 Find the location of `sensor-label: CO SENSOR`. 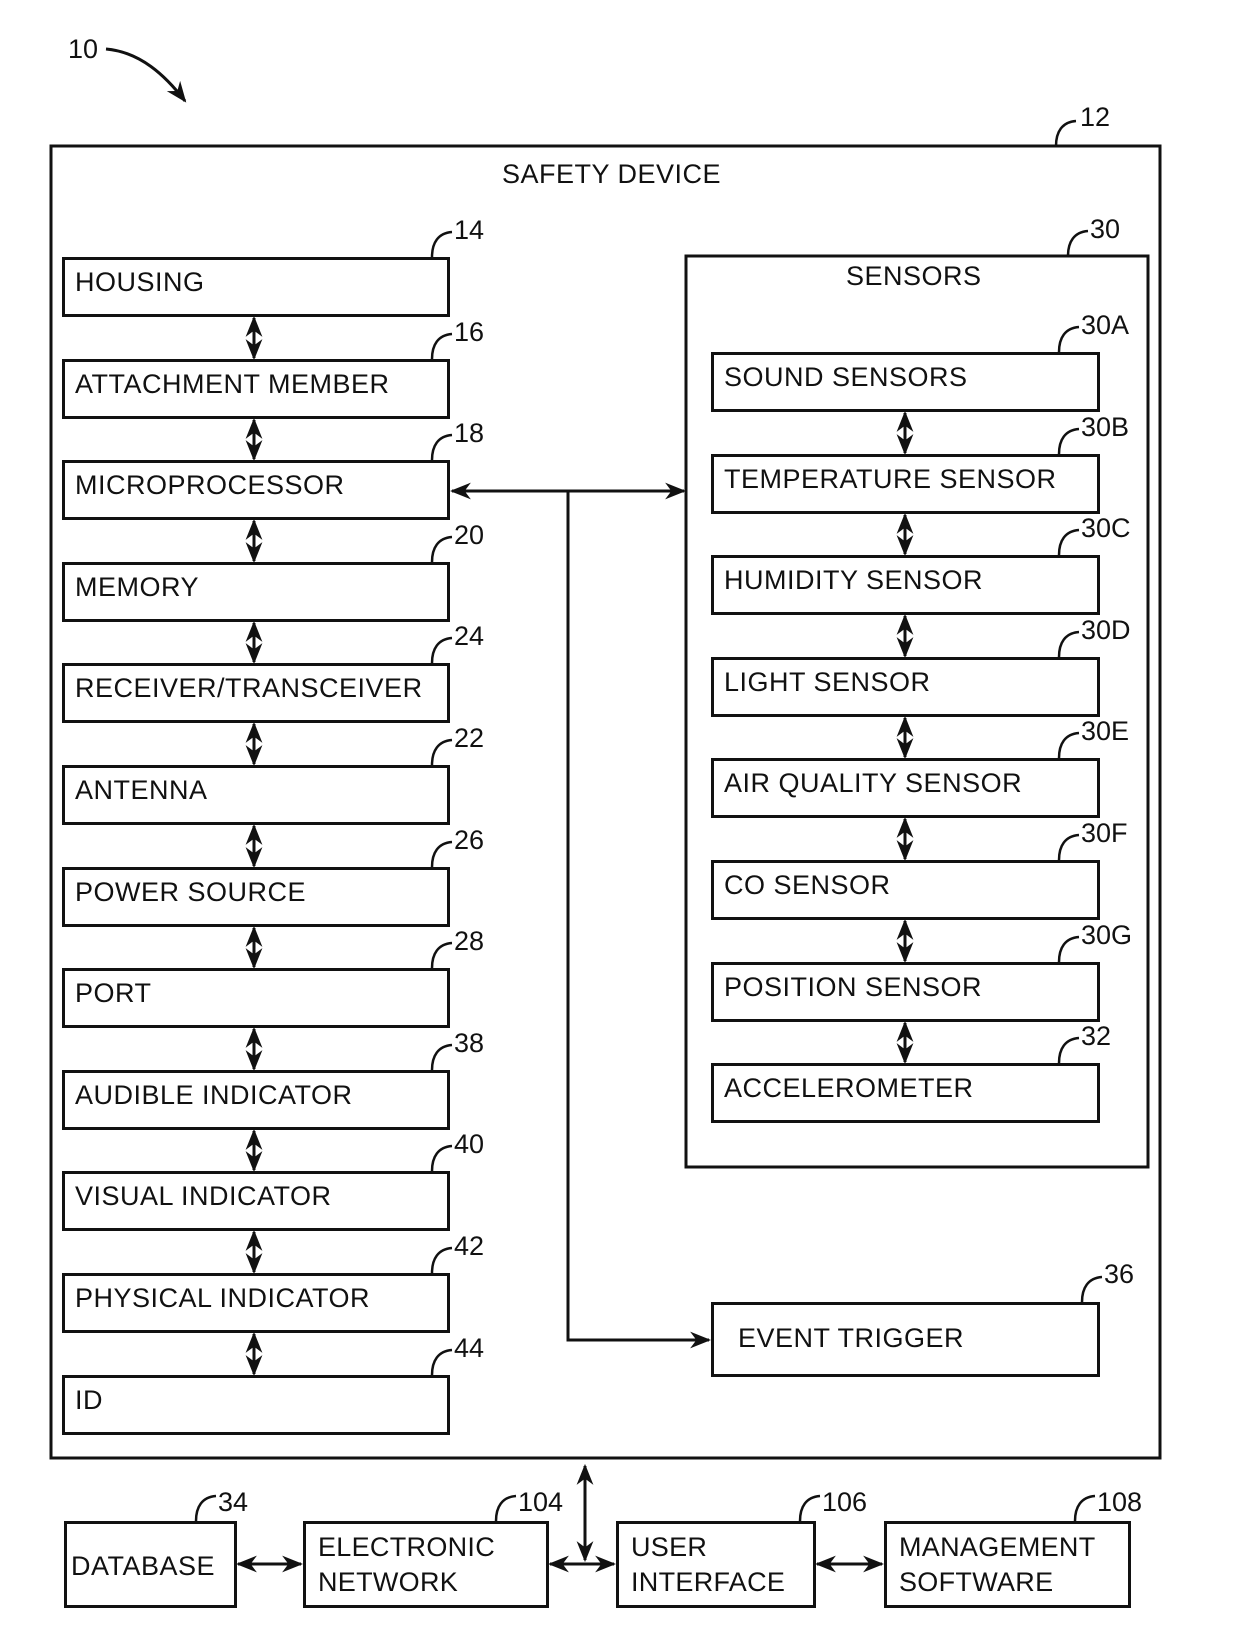

sensor-label: CO SENSOR is located at coordinates (807, 885).